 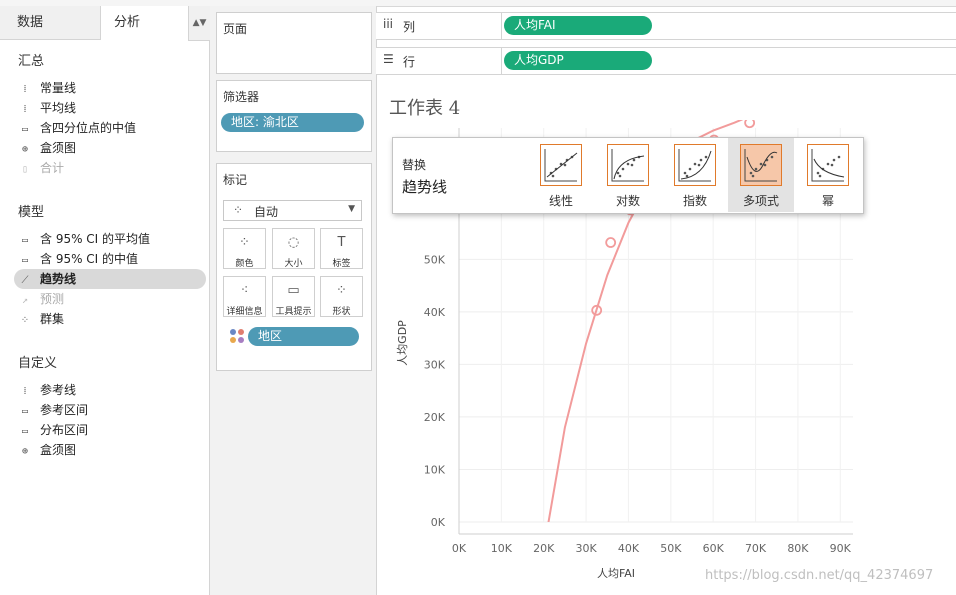 What do you see at coordinates (38, 363) in the screenshot?
I see `section-title: 自定义` at bounding box center [38, 363].